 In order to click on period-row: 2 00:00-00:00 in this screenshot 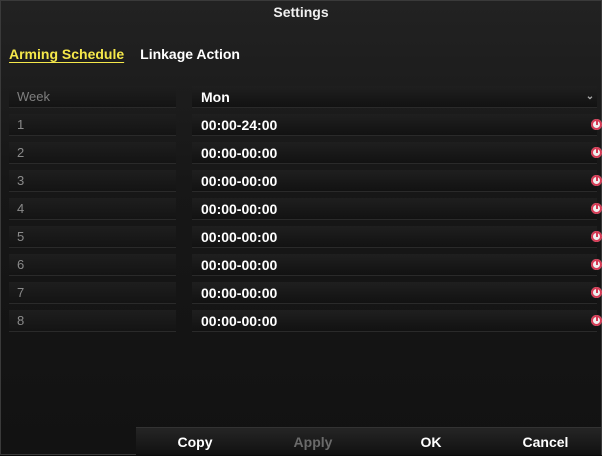, I will do `click(305, 153)`.